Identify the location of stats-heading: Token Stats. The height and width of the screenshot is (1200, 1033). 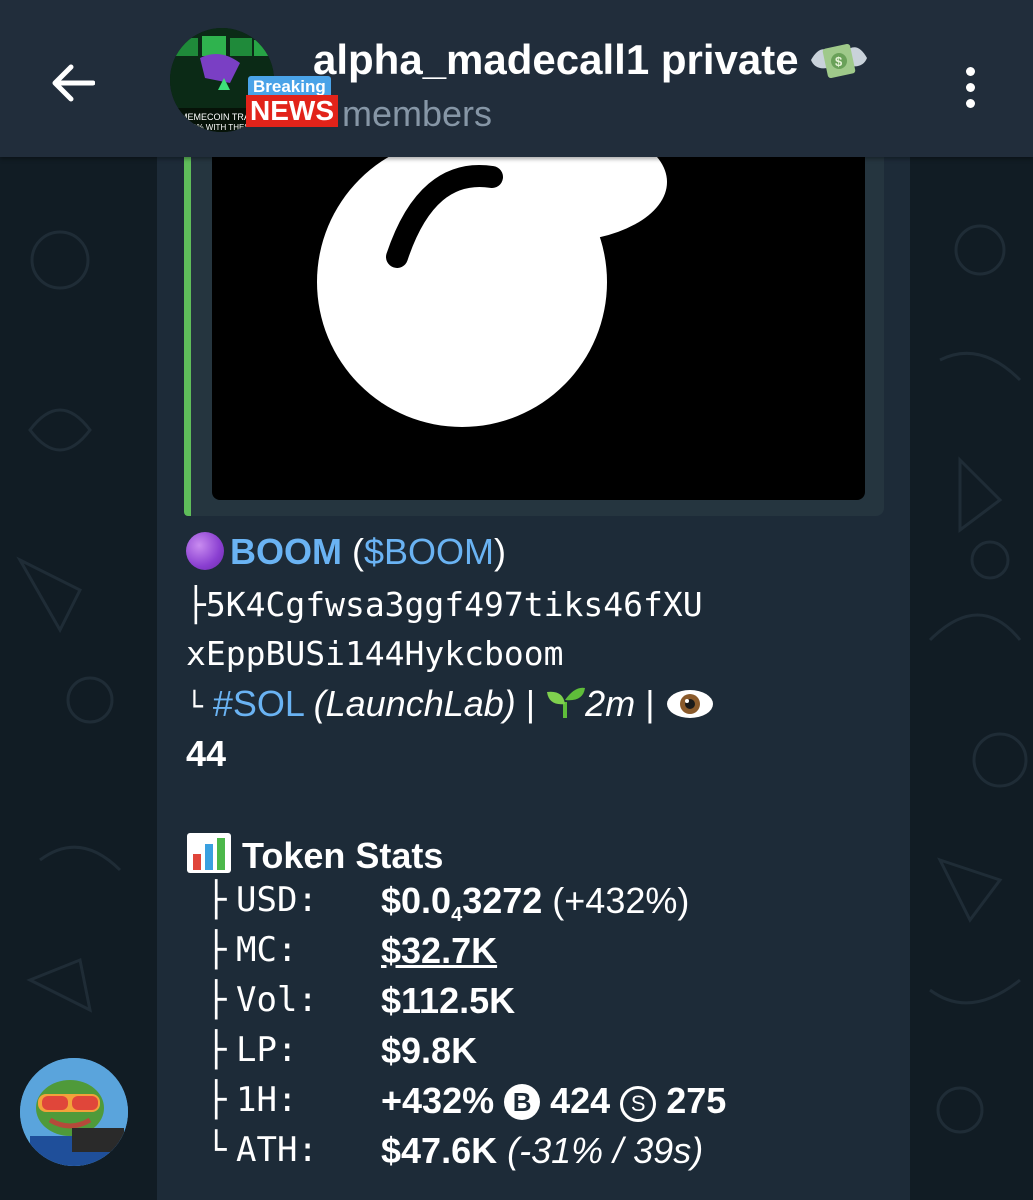
(314, 854).